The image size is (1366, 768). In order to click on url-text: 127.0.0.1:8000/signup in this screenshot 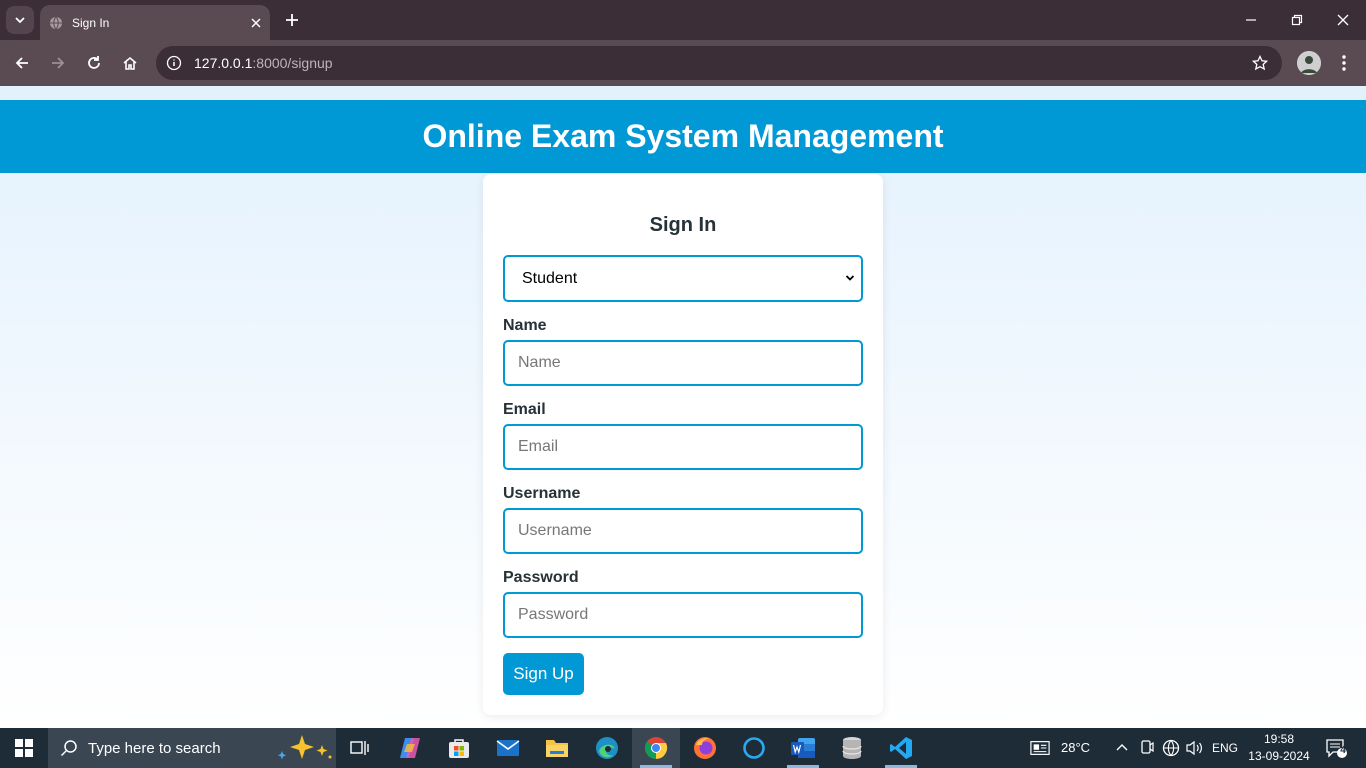, I will do `click(263, 63)`.